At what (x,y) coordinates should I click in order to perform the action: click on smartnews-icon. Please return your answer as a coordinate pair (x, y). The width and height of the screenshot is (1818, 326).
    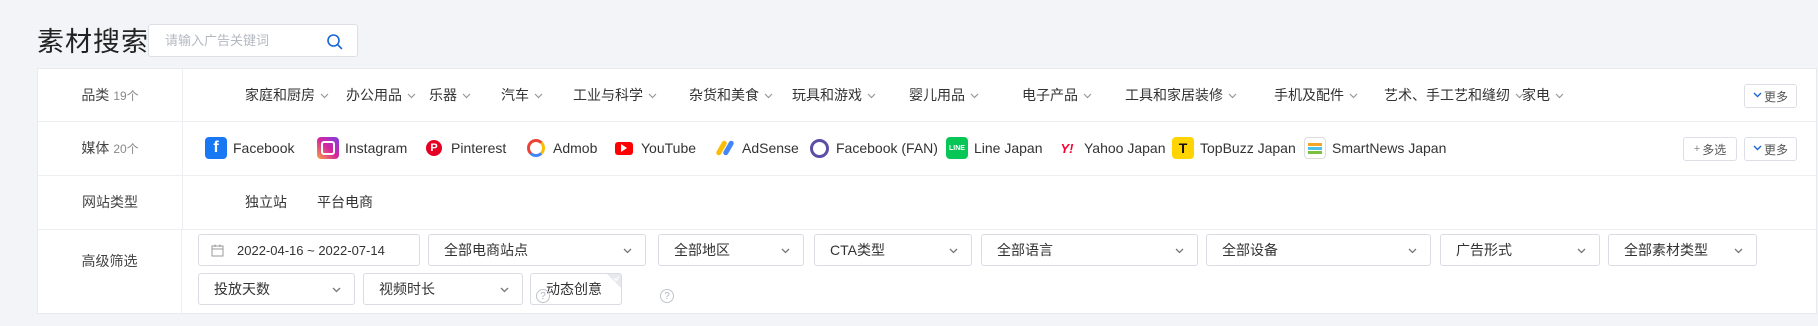
    Looking at the image, I should click on (1315, 148).